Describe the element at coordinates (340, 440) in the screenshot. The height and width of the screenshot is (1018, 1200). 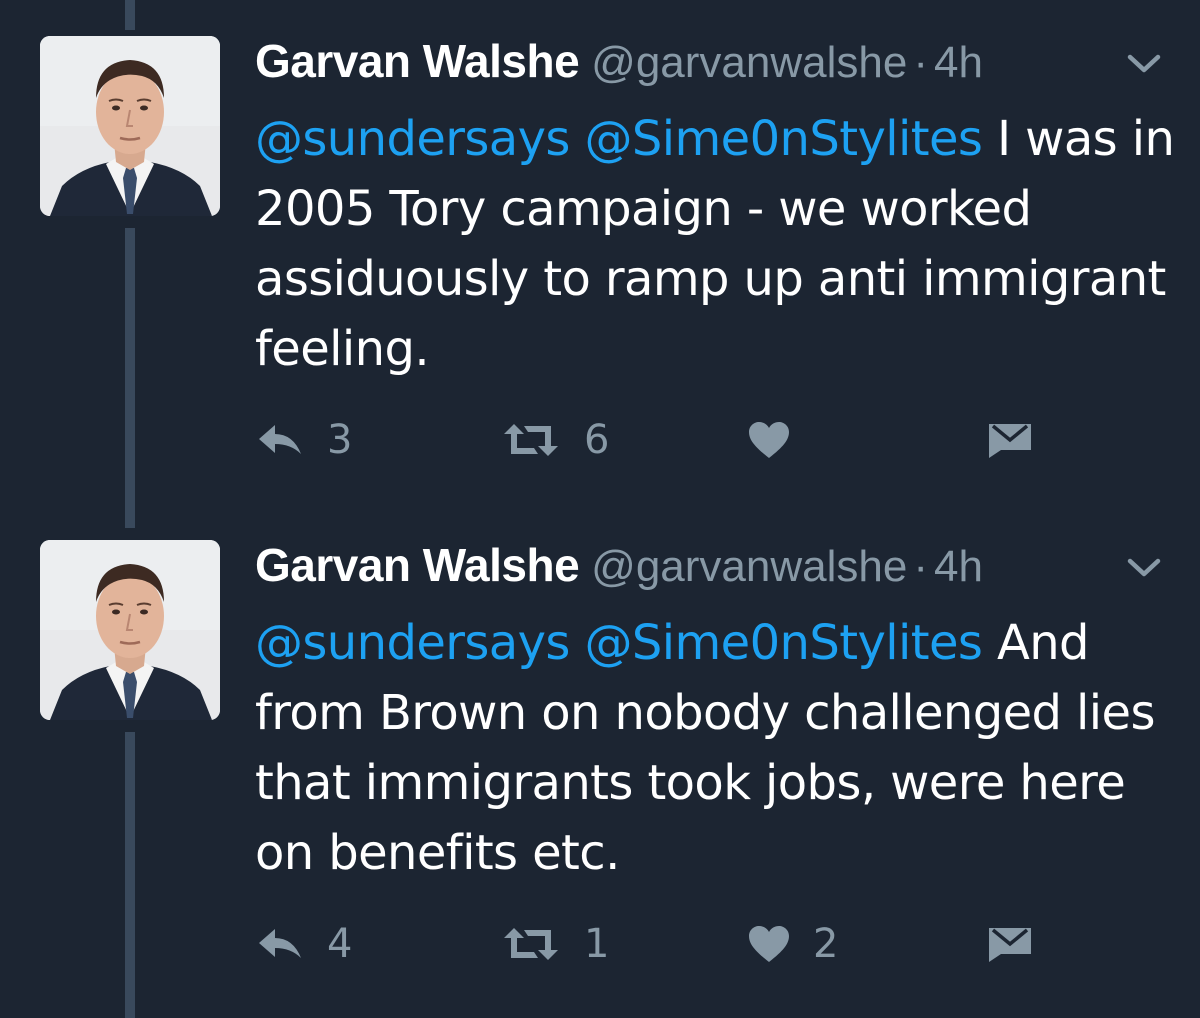
I see `reply-count: 3` at that location.